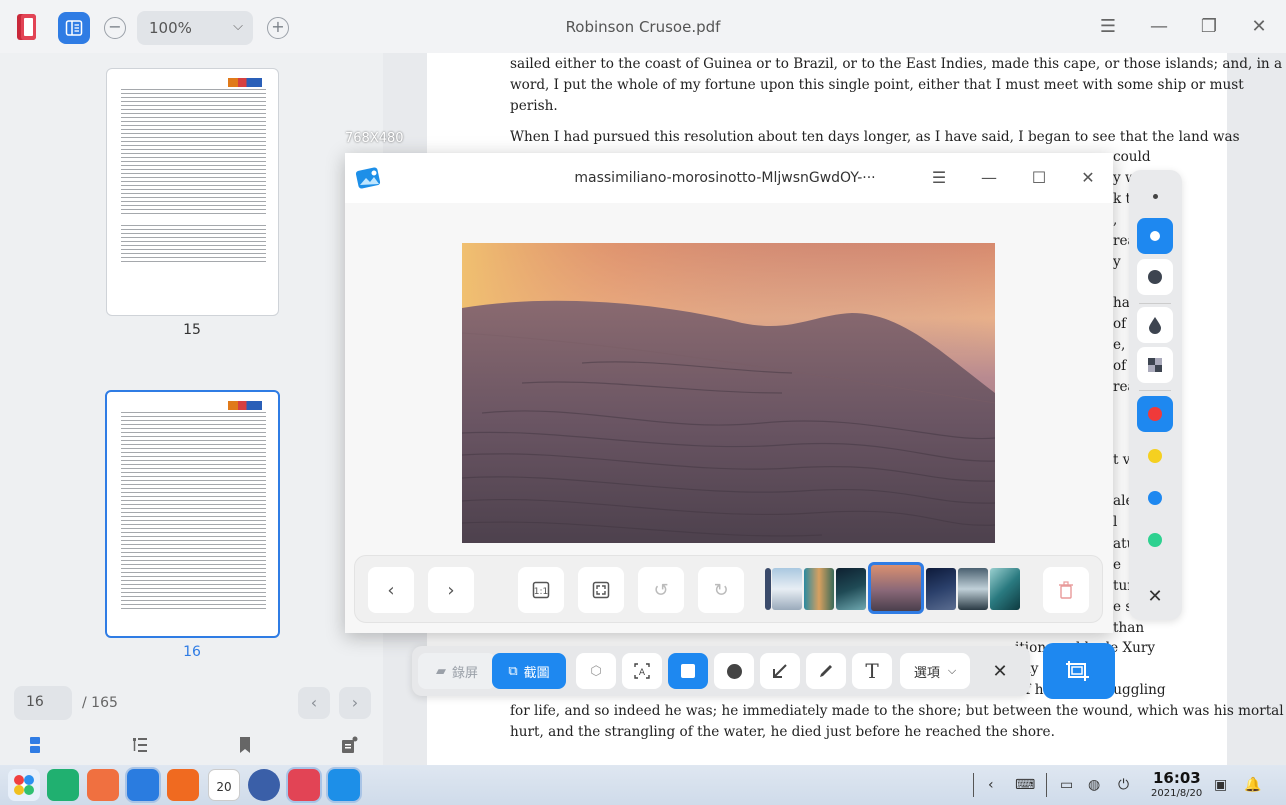  What do you see at coordinates (192, 192) in the screenshot?
I see `page-thumbnail` at bounding box center [192, 192].